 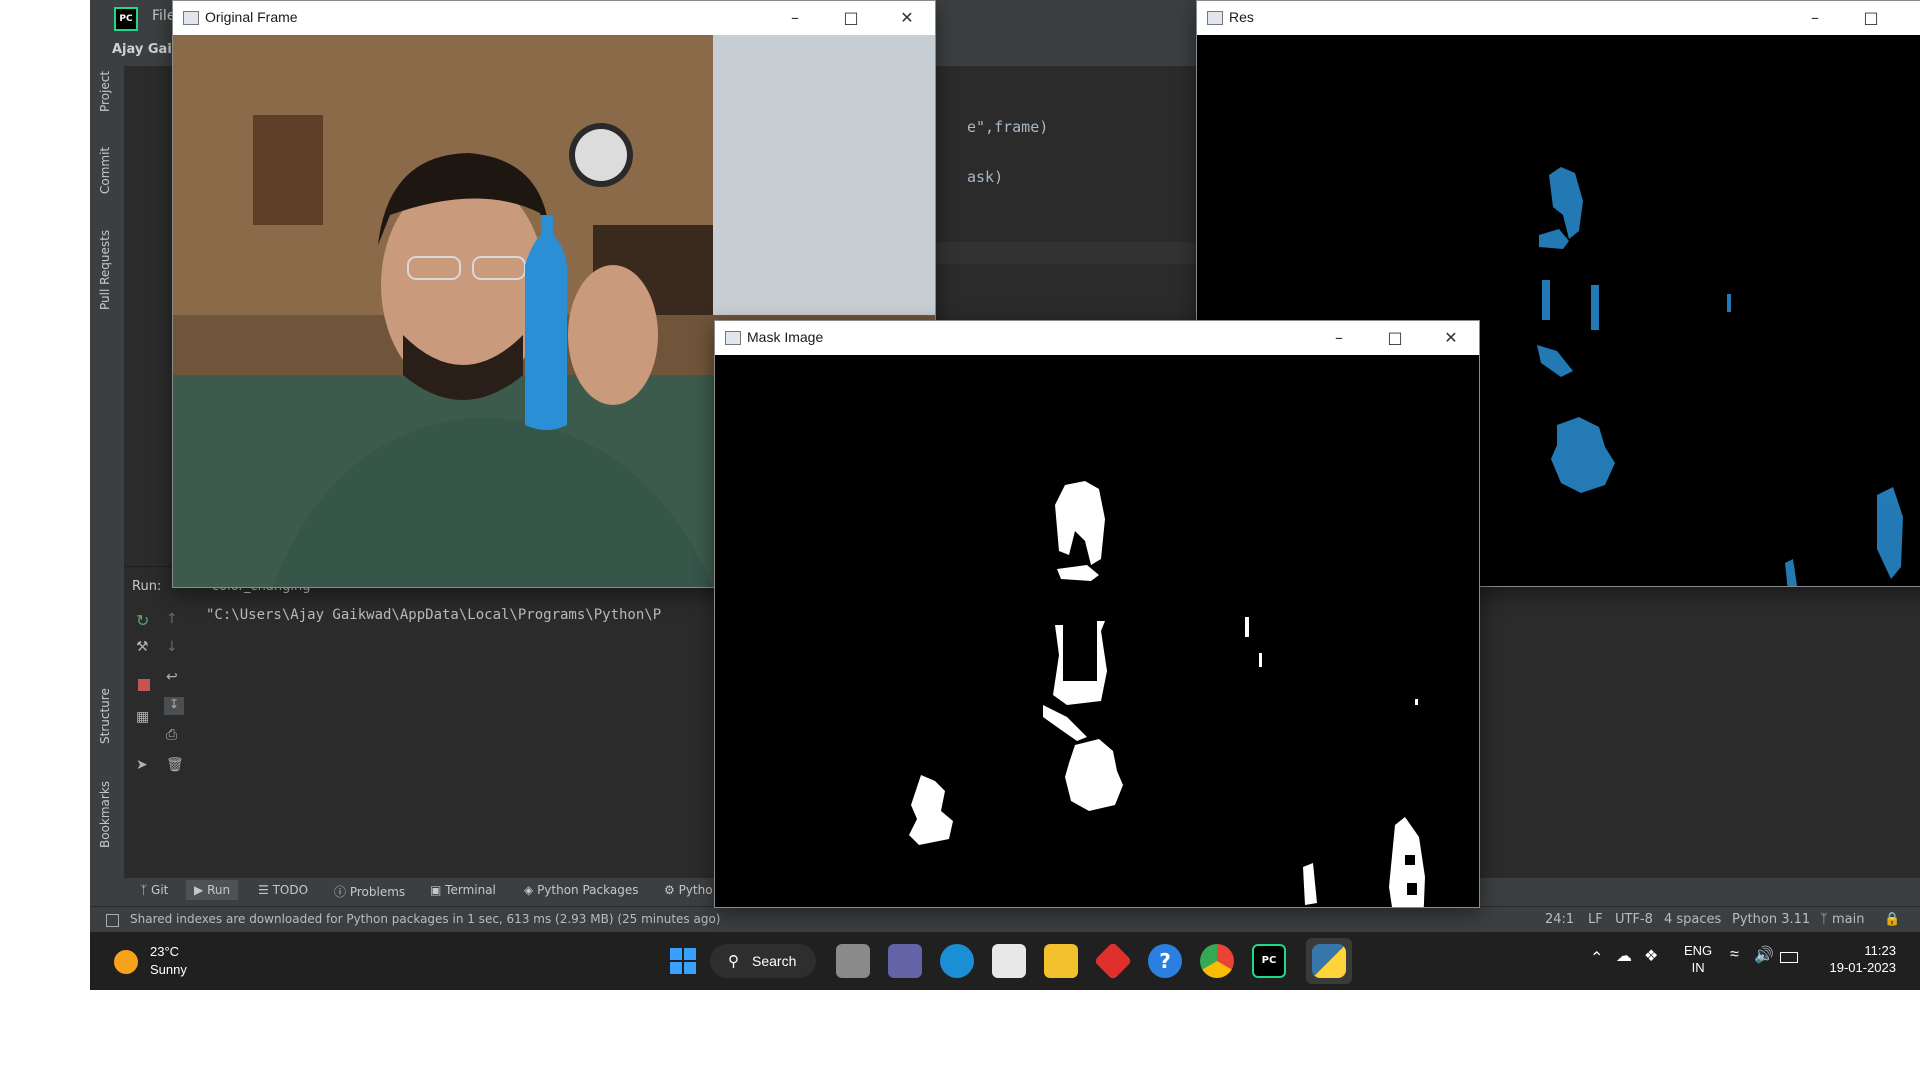 What do you see at coordinates (142, 765) in the screenshot?
I see `pin-icon: ➤` at bounding box center [142, 765].